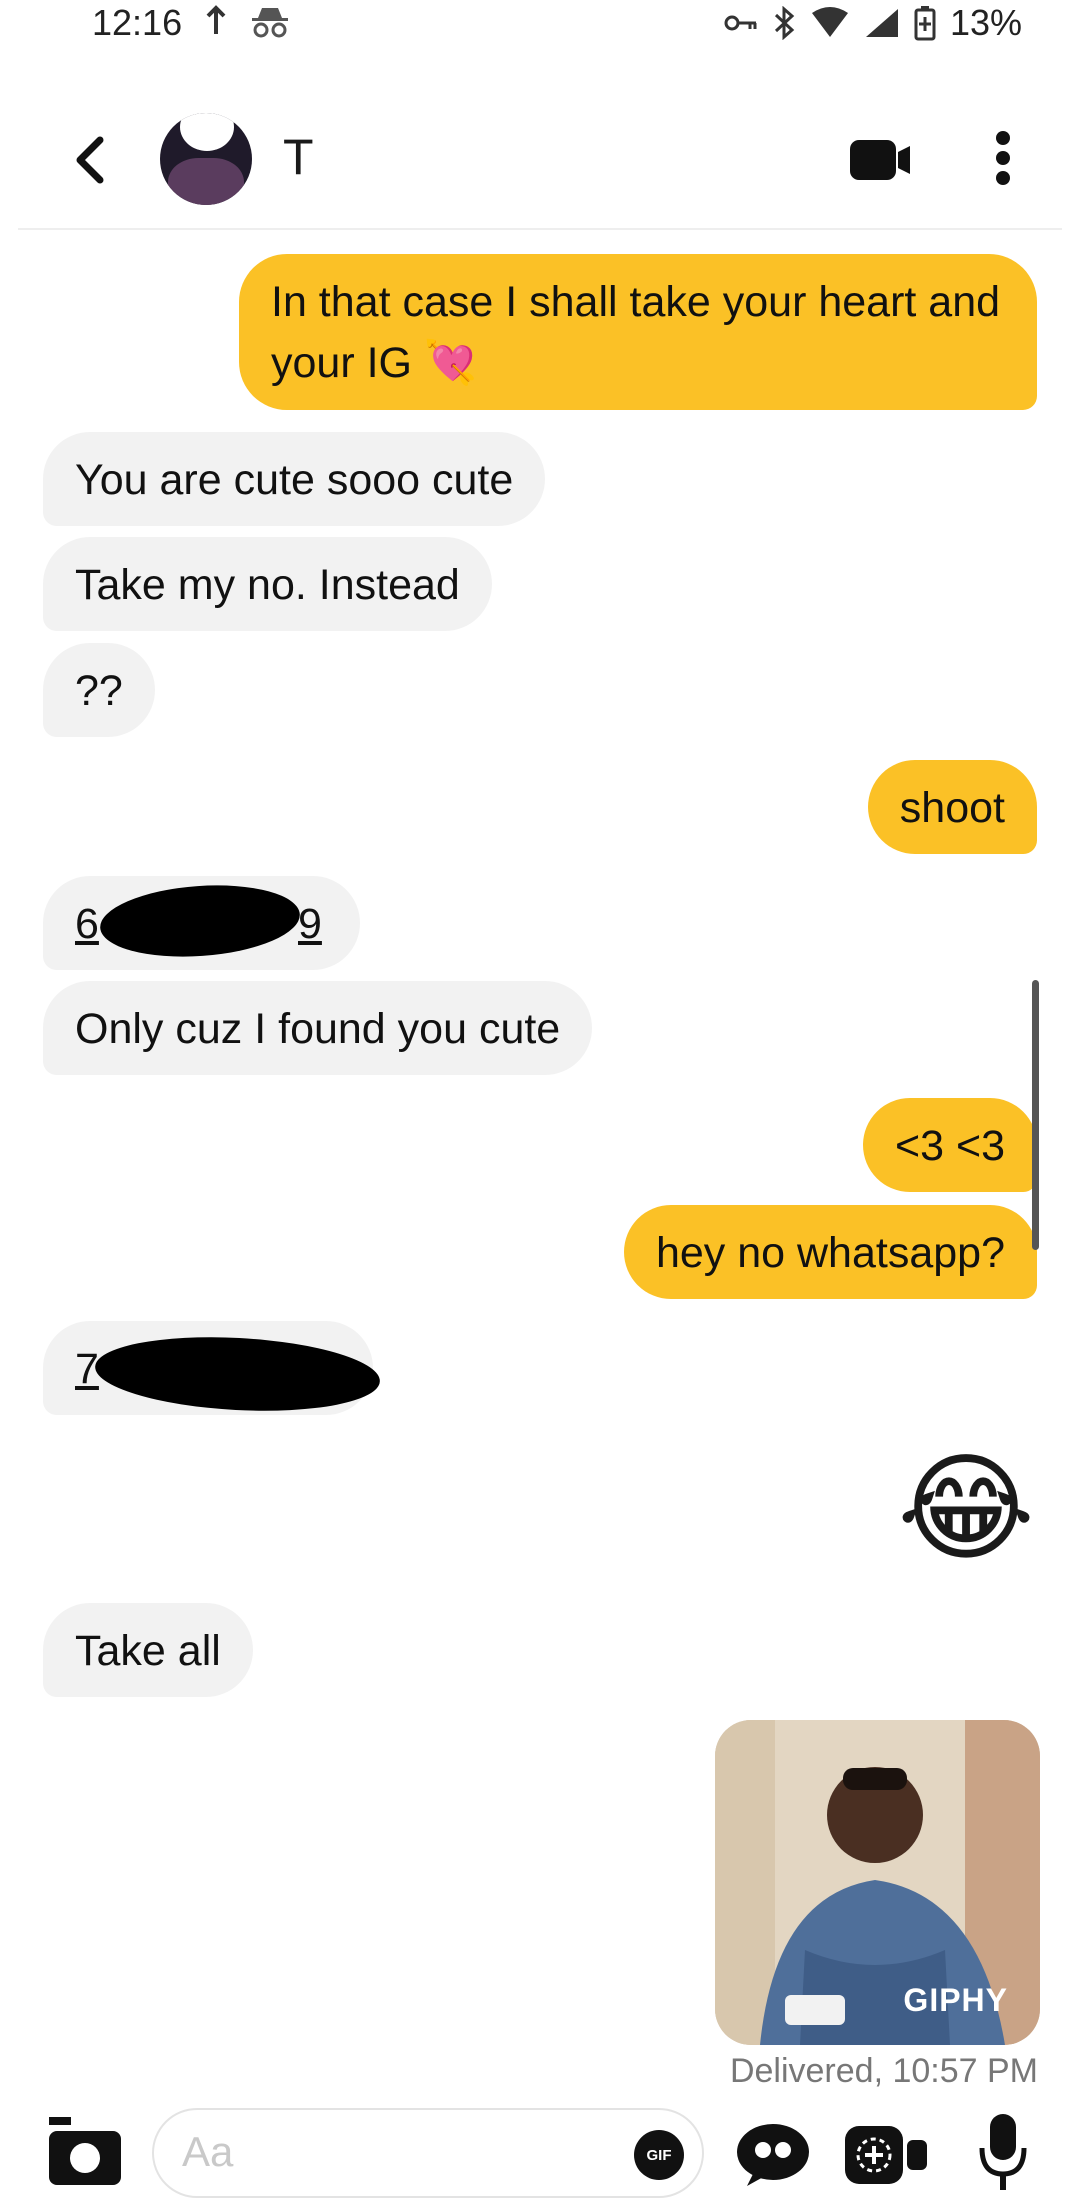 The height and width of the screenshot is (2201, 1080). I want to click on message-bubble-incoming: Take all, so click(148, 1650).